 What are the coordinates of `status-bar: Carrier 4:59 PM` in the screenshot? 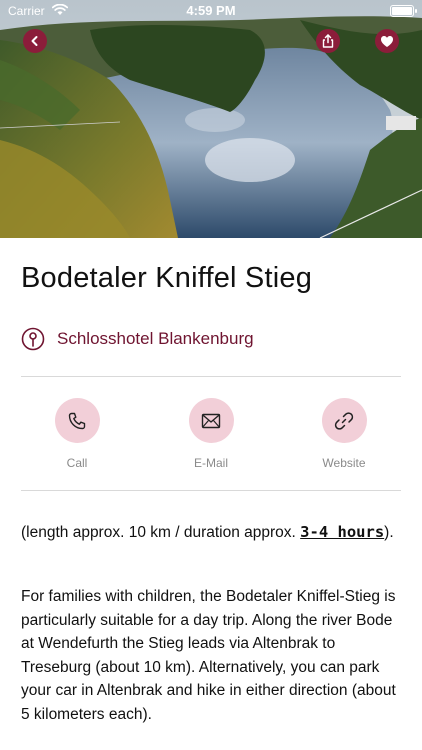 It's located at (211, 11).